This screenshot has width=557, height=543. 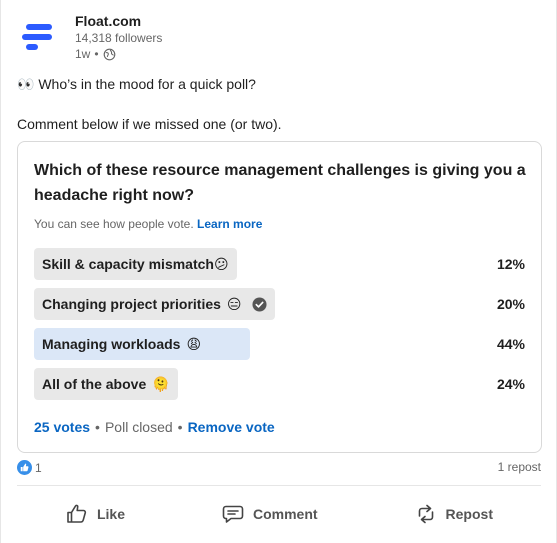 I want to click on repost-button: Repost, so click(x=453, y=514).